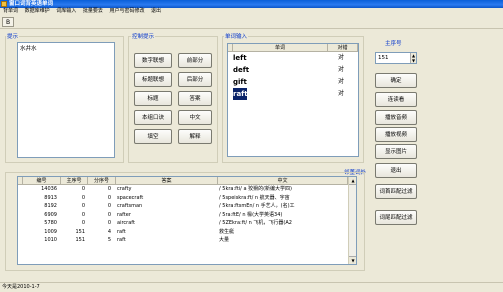 The height and width of the screenshot is (292, 503). What do you see at coordinates (74, 181) in the screenshot?
I see `main-header: 主序号` at bounding box center [74, 181].